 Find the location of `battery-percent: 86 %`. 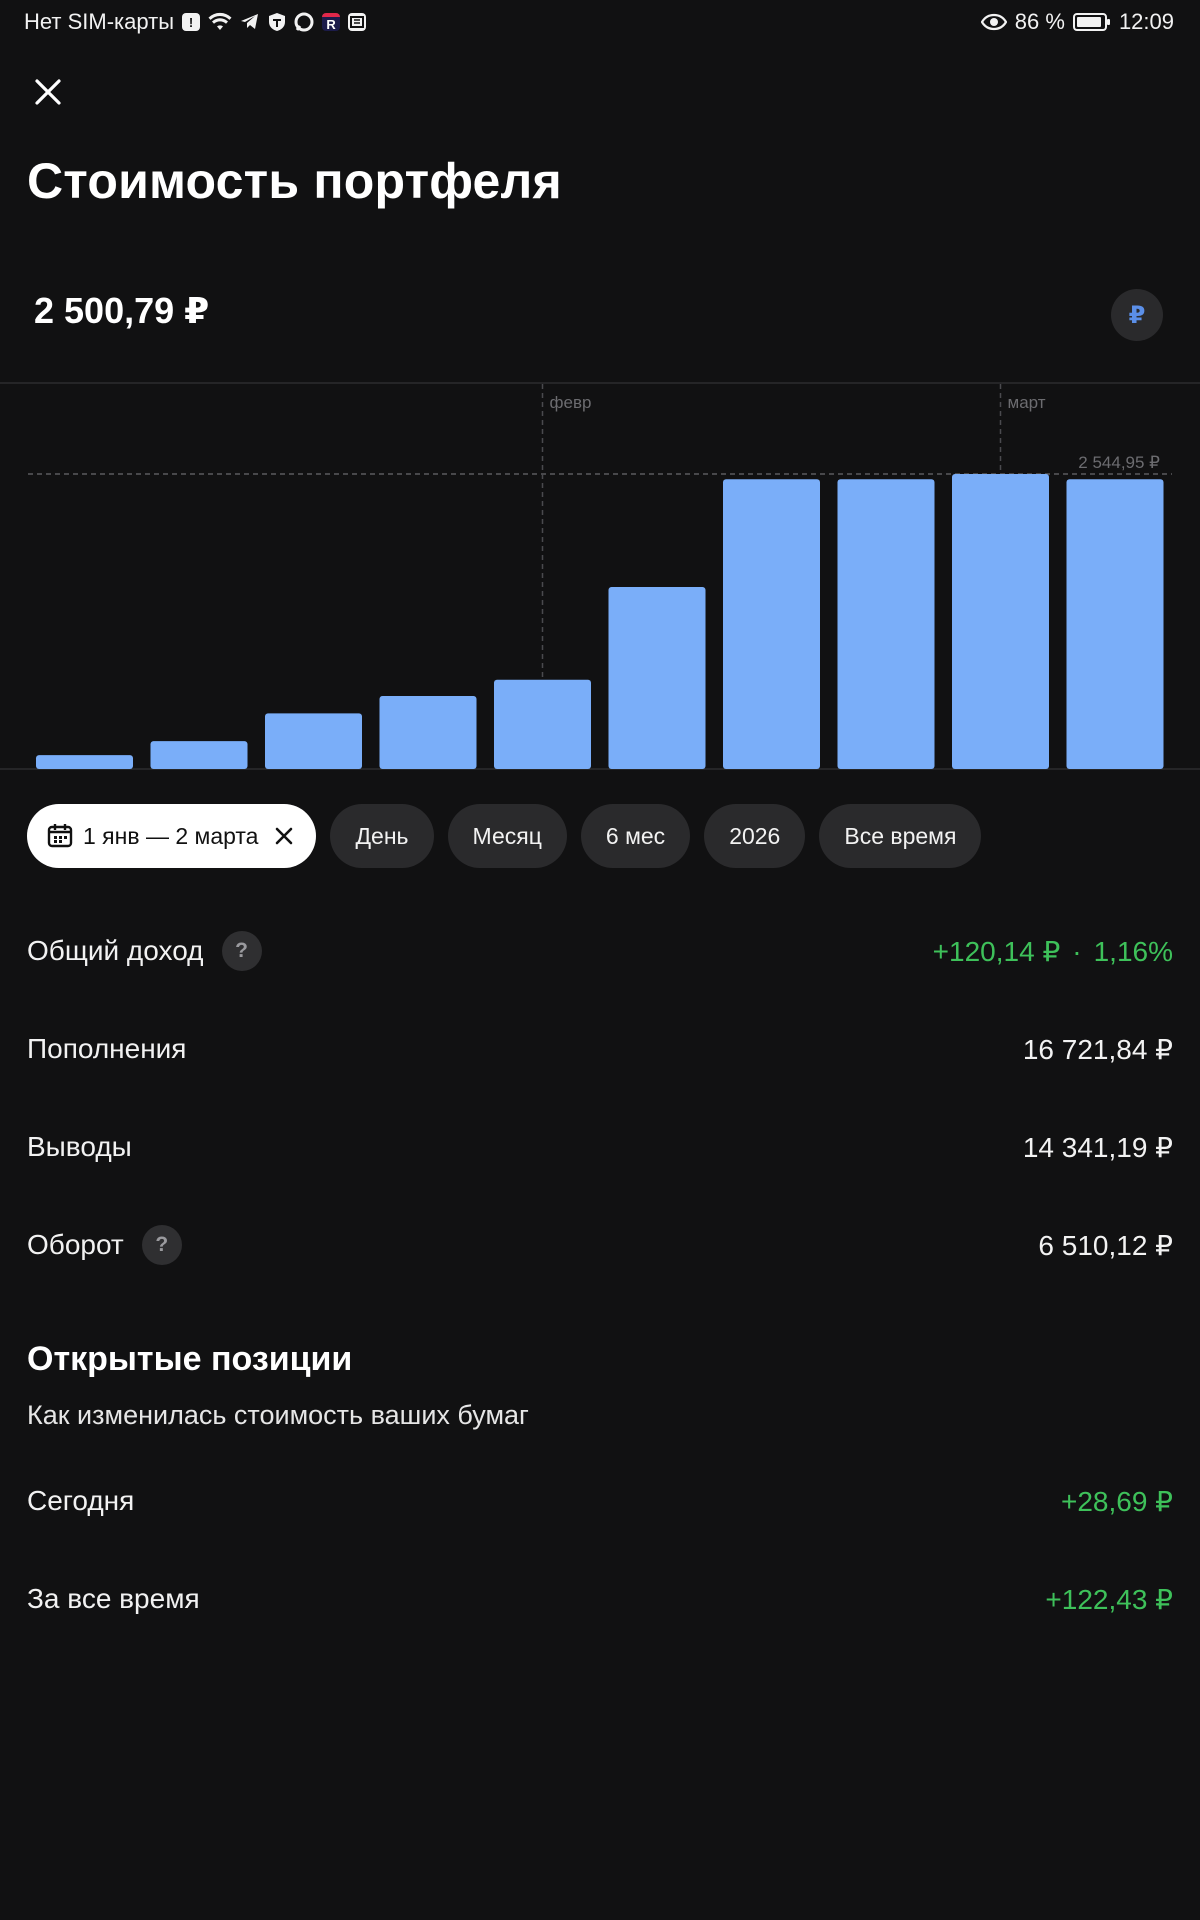

battery-percent: 86 % is located at coordinates (1039, 21).